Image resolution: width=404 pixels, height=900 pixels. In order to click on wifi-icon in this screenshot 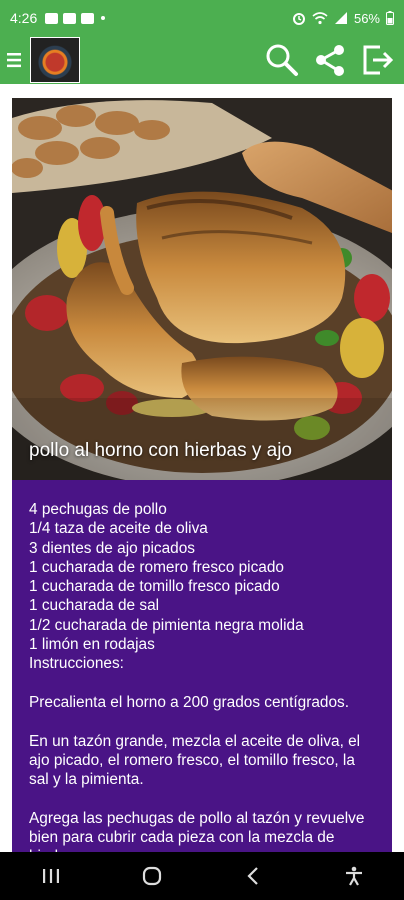, I will do `click(320, 18)`.